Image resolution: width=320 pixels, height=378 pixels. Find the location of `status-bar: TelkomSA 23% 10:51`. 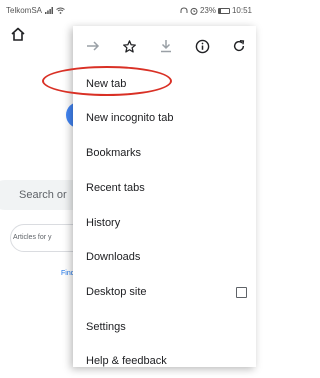

status-bar: TelkomSA 23% 10:51 is located at coordinates (128, 11).